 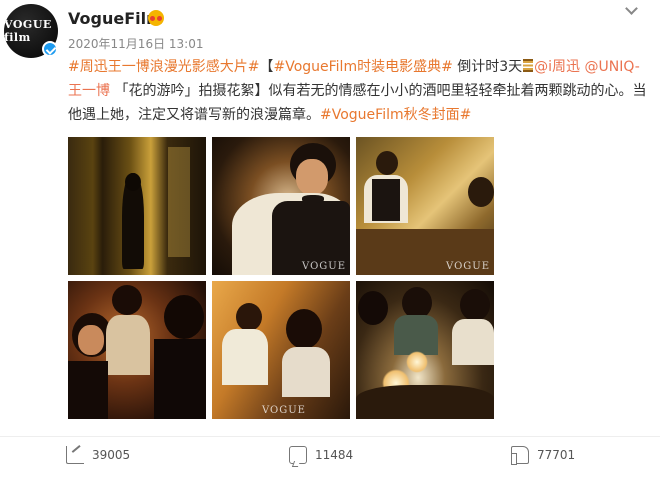 I want to click on mention-link: @i周迅, so click(x=557, y=67).